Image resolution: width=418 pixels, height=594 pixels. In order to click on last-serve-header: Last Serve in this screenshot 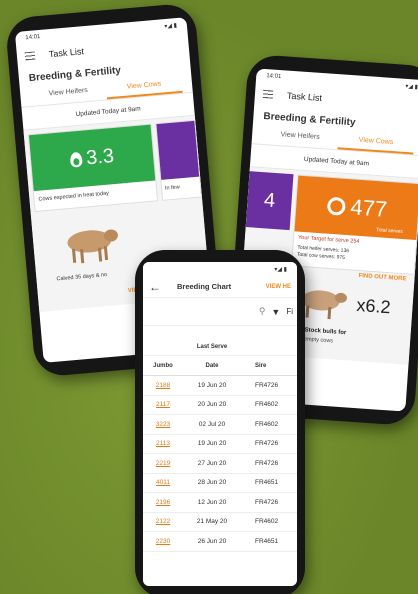, I will do `click(212, 346)`.